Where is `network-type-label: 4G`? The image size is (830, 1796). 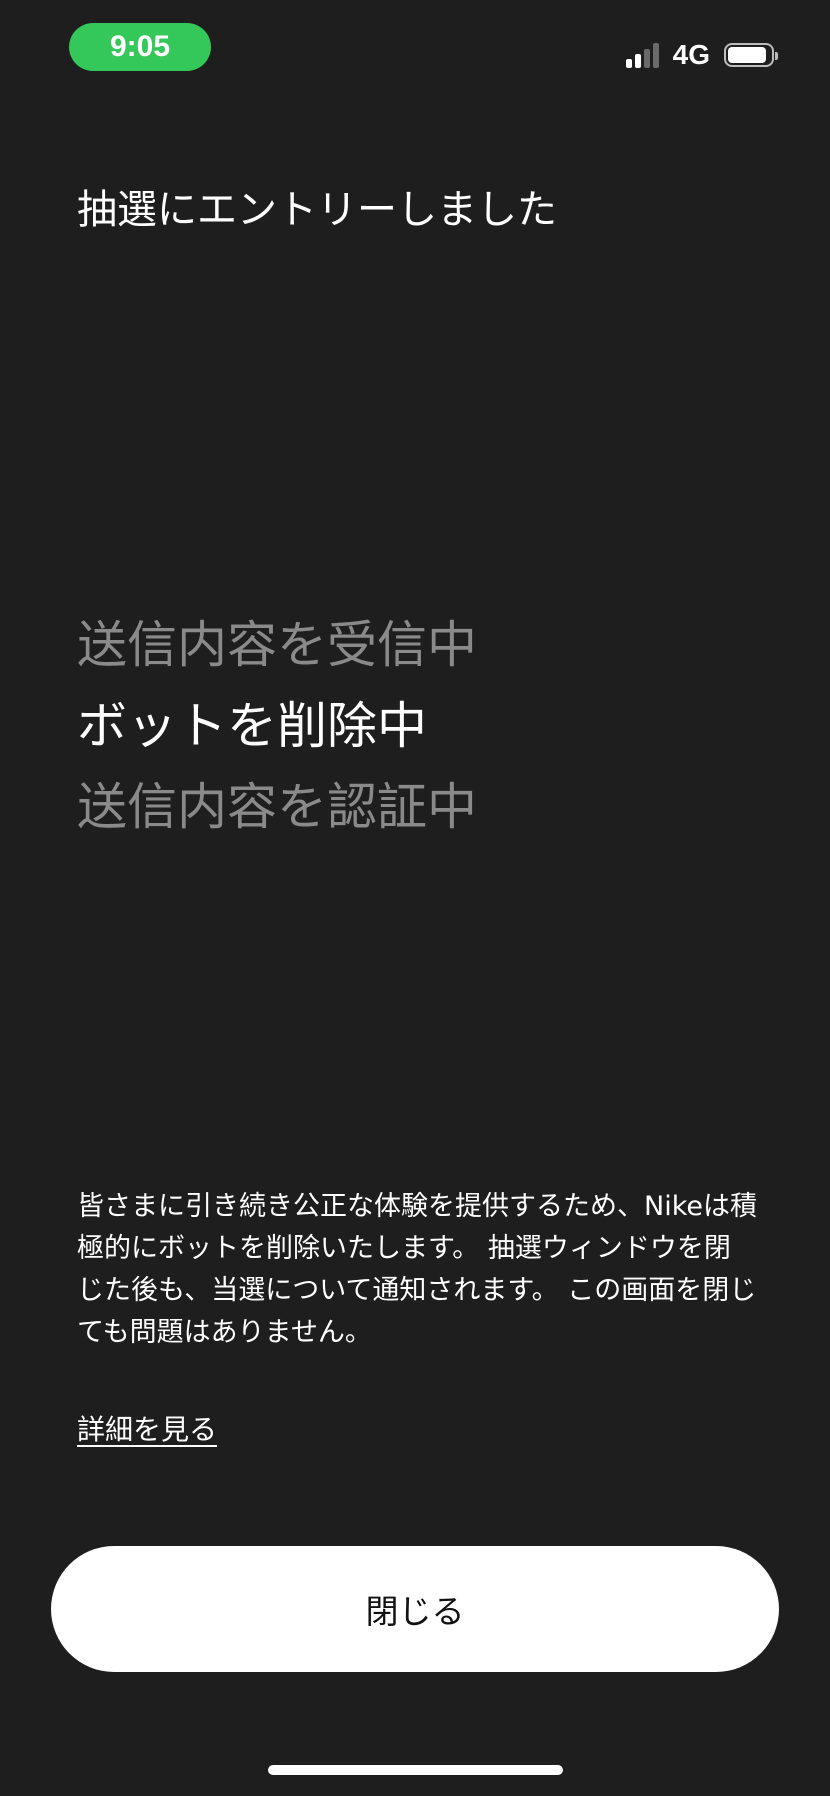 network-type-label: 4G is located at coordinates (691, 54).